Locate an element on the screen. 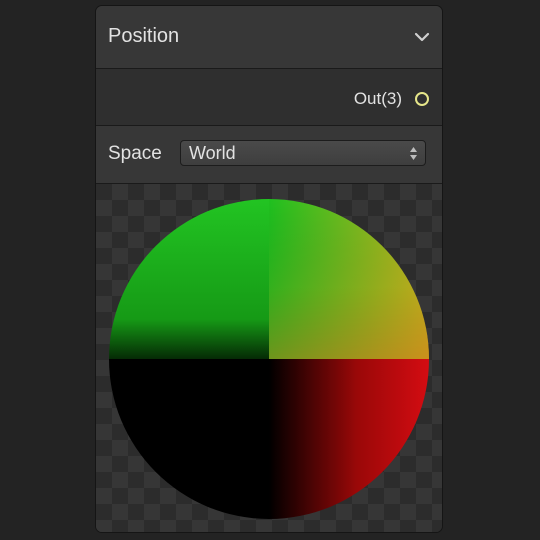 The image size is (540, 540). sphere-quadrant-top-left is located at coordinates (189, 279).